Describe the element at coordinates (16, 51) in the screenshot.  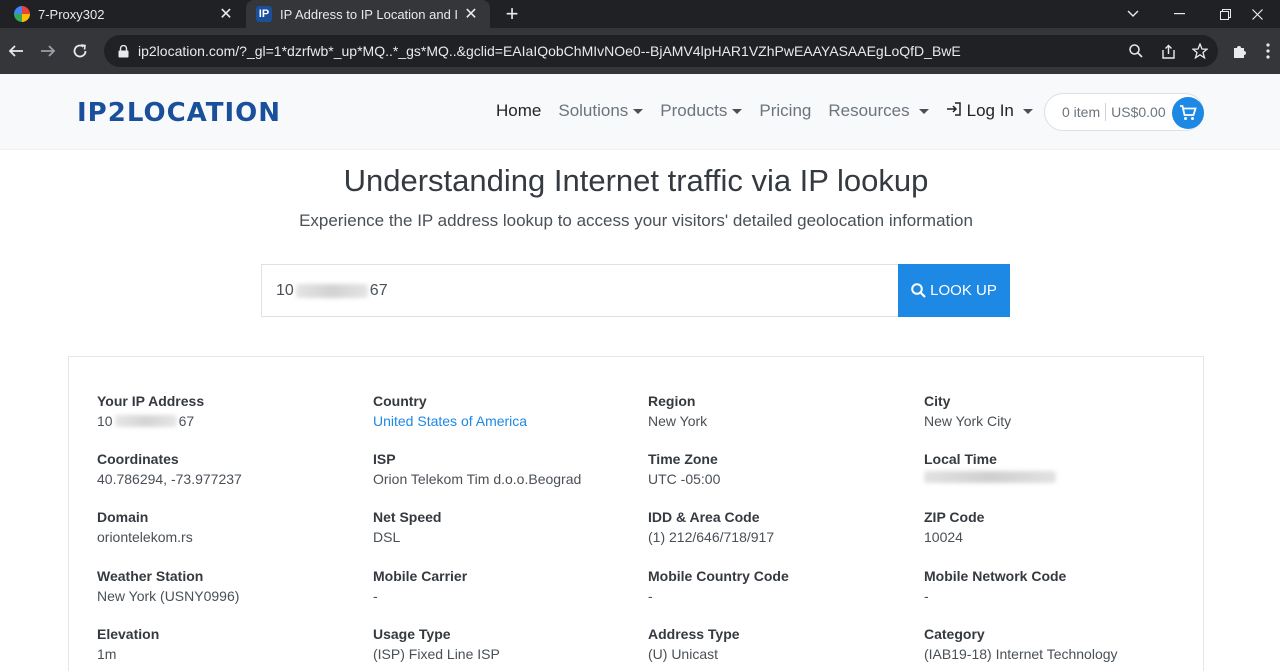
I see `back-arrow-icon` at that location.